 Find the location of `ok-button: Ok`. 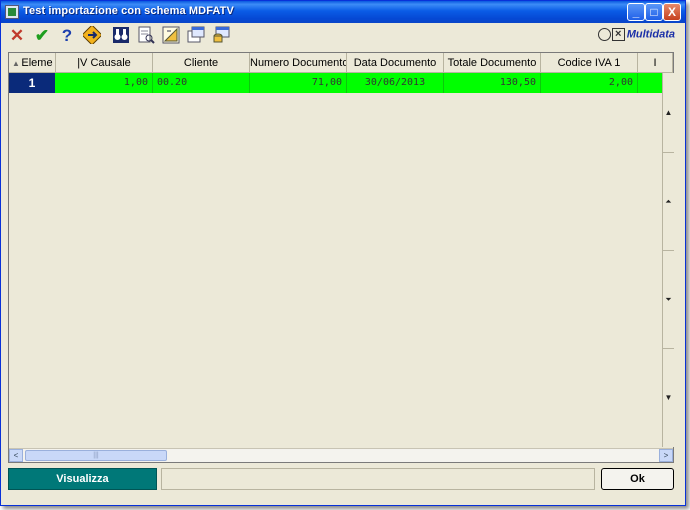

ok-button: Ok is located at coordinates (637, 479).